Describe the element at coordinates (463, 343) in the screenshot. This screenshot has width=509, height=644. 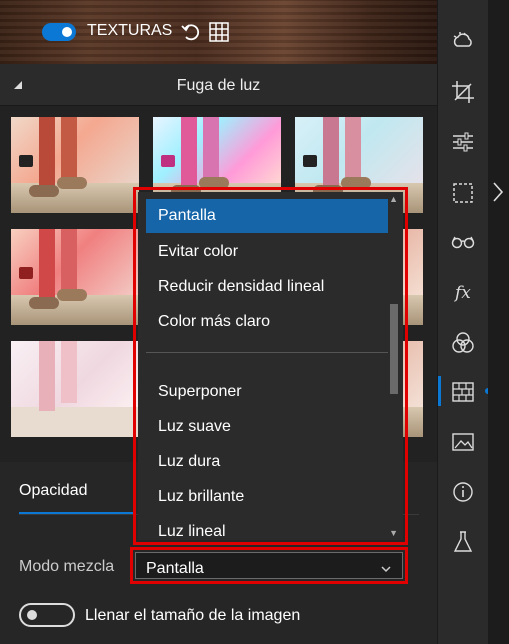
I see `overlay-circles-icon` at that location.